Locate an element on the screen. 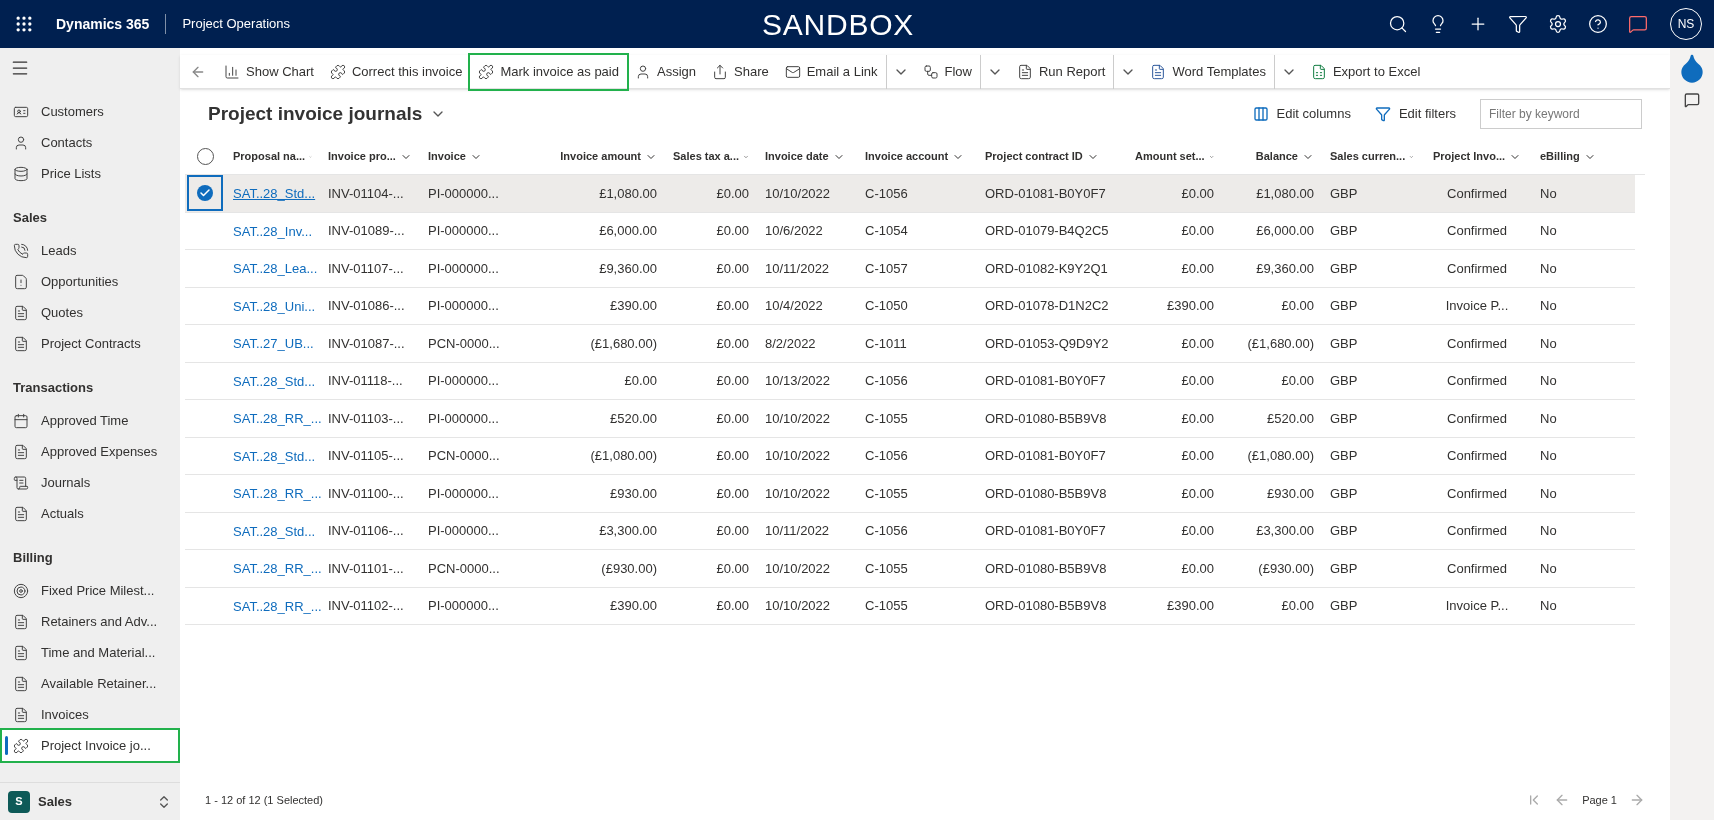 This screenshot has width=1714, height=820. sidebar-item: Quotes is located at coordinates (90, 312).